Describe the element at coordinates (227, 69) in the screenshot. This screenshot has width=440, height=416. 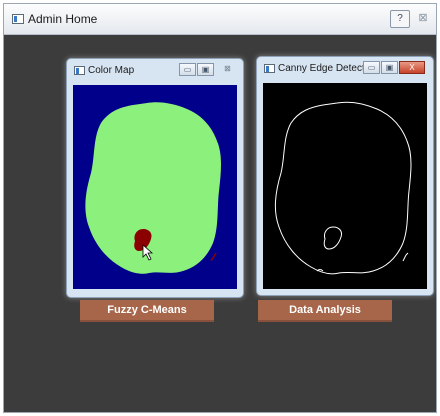
I see `close-icon: ⊠` at that location.